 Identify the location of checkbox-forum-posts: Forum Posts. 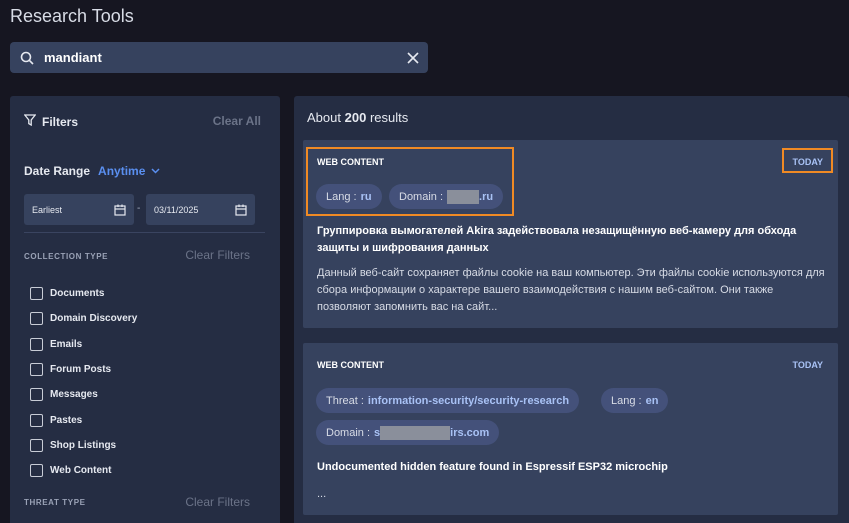
(83, 369).